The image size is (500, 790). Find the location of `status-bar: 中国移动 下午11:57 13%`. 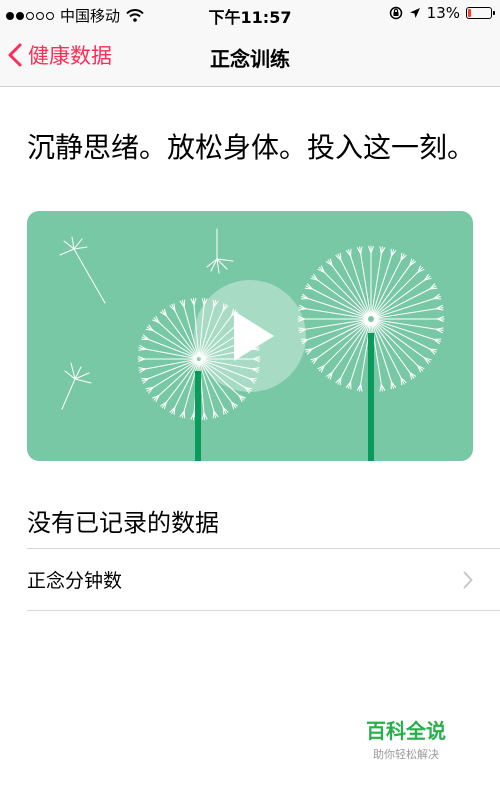

status-bar: 中国移动 下午11:57 13% is located at coordinates (250, 14).